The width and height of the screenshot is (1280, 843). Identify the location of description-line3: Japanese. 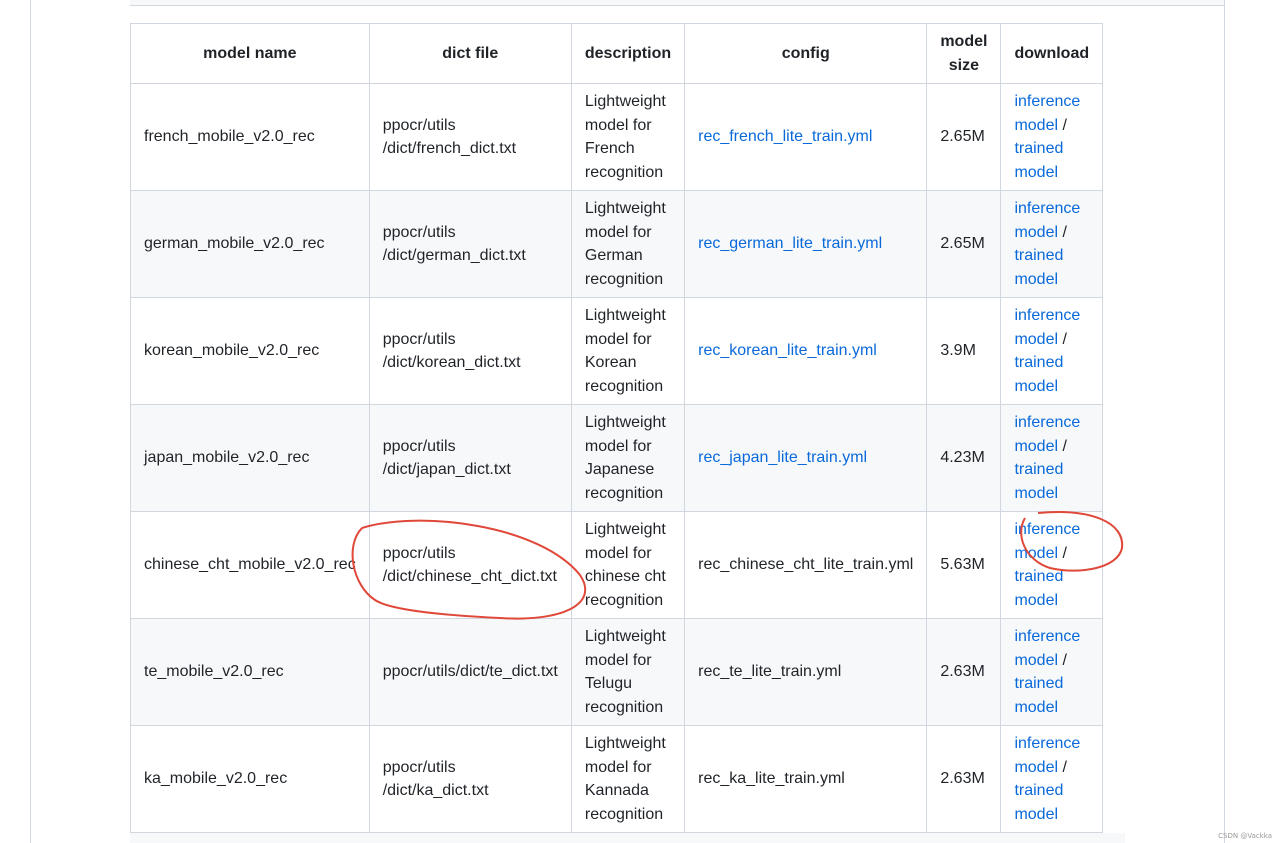
(619, 469).